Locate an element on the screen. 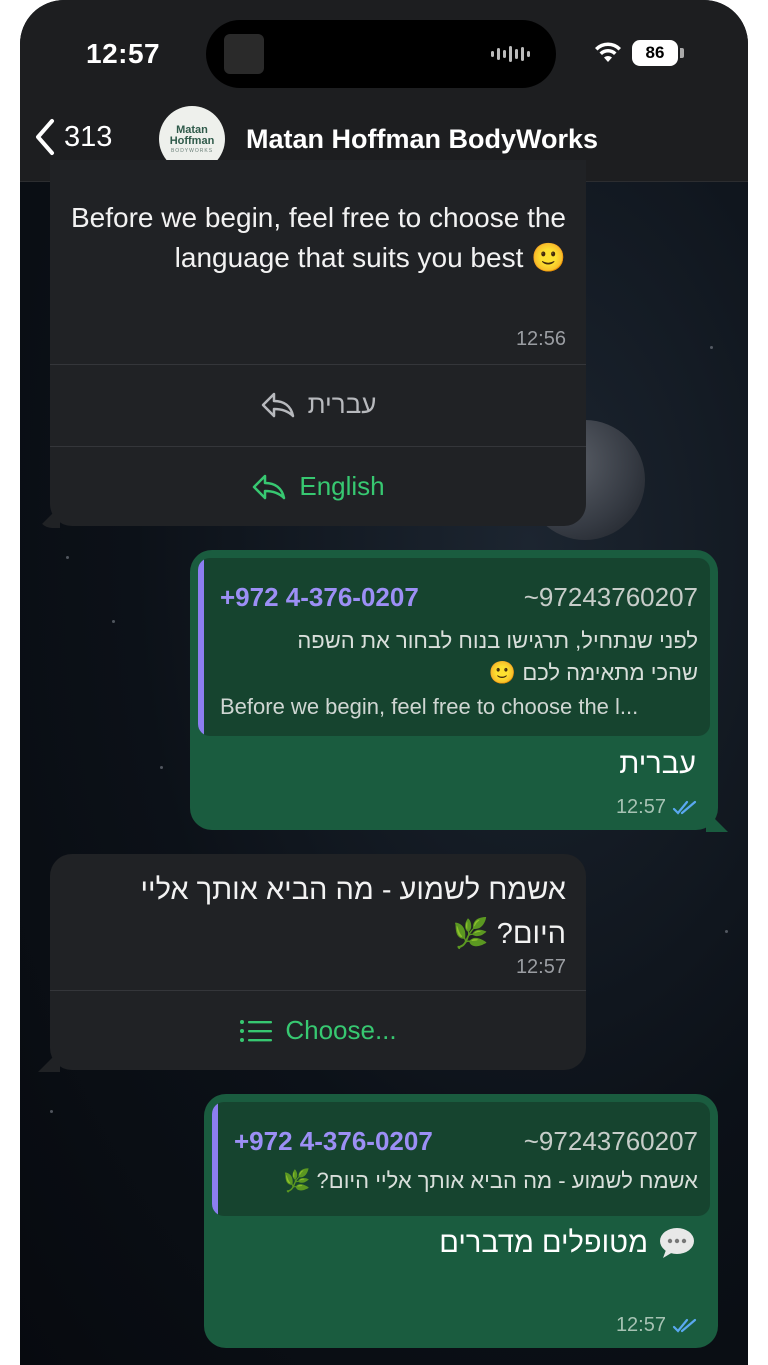  battery-indicator: 86 is located at coordinates (655, 53).